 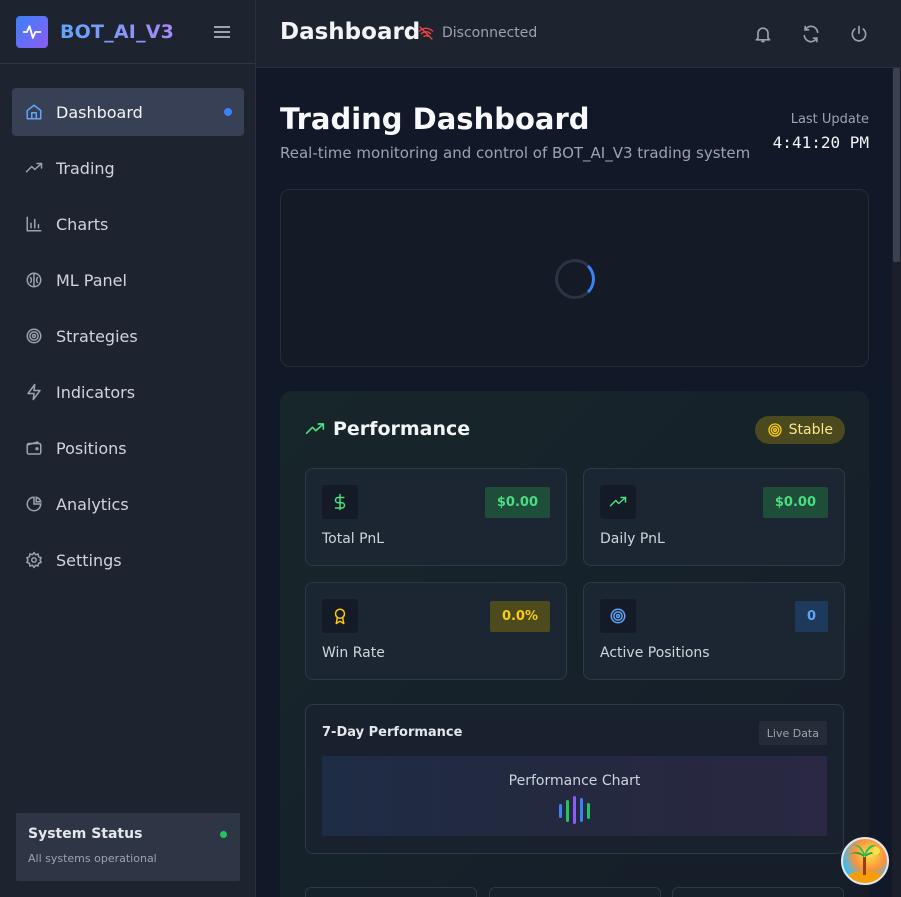 I want to click on performance-chart-placeholder: Performance Chart, so click(x=574, y=796).